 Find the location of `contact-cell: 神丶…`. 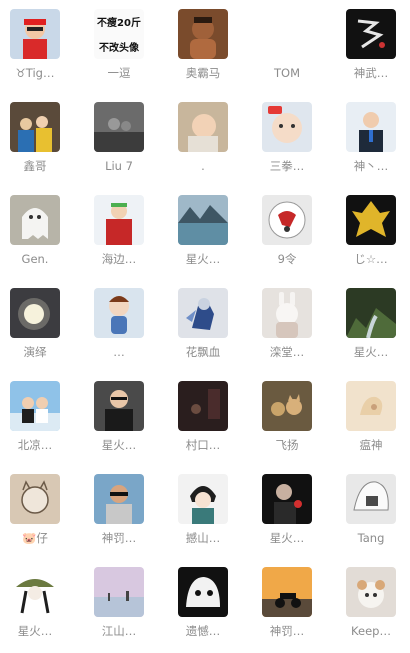

contact-cell: 神丶… is located at coordinates (371, 145).